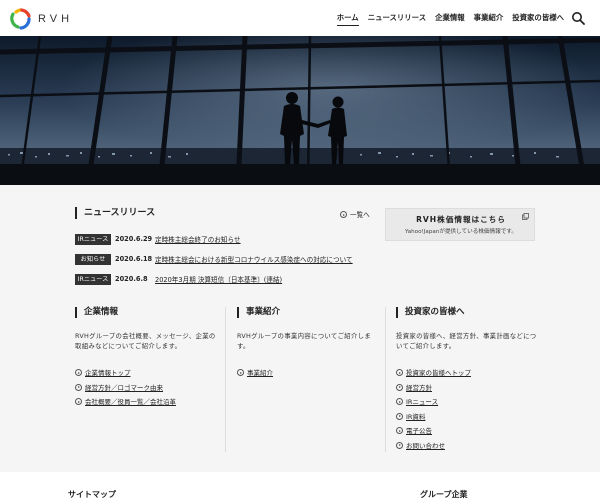 The height and width of the screenshot is (500, 600). Describe the element at coordinates (300, 486) in the screenshot. I see `site-footer: サイトマップ グループ企業` at that location.